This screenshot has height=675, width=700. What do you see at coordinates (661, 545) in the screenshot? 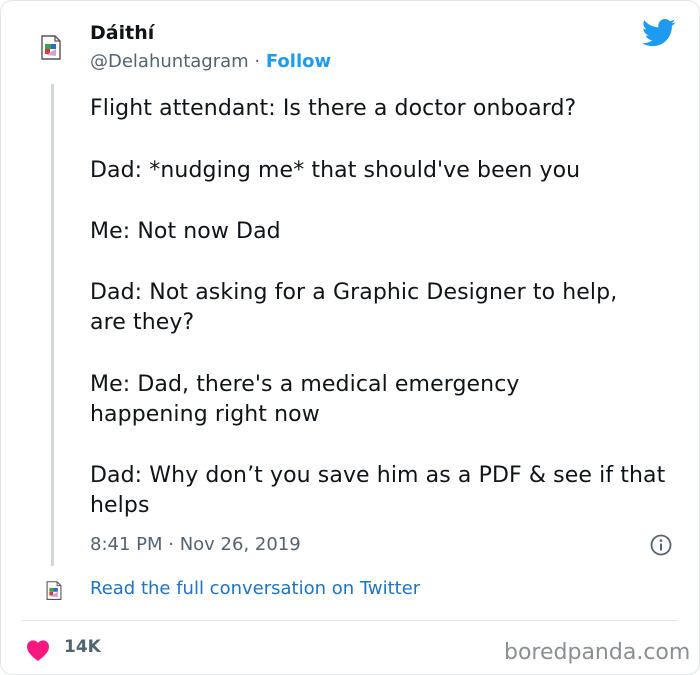
I see `info-icon` at bounding box center [661, 545].